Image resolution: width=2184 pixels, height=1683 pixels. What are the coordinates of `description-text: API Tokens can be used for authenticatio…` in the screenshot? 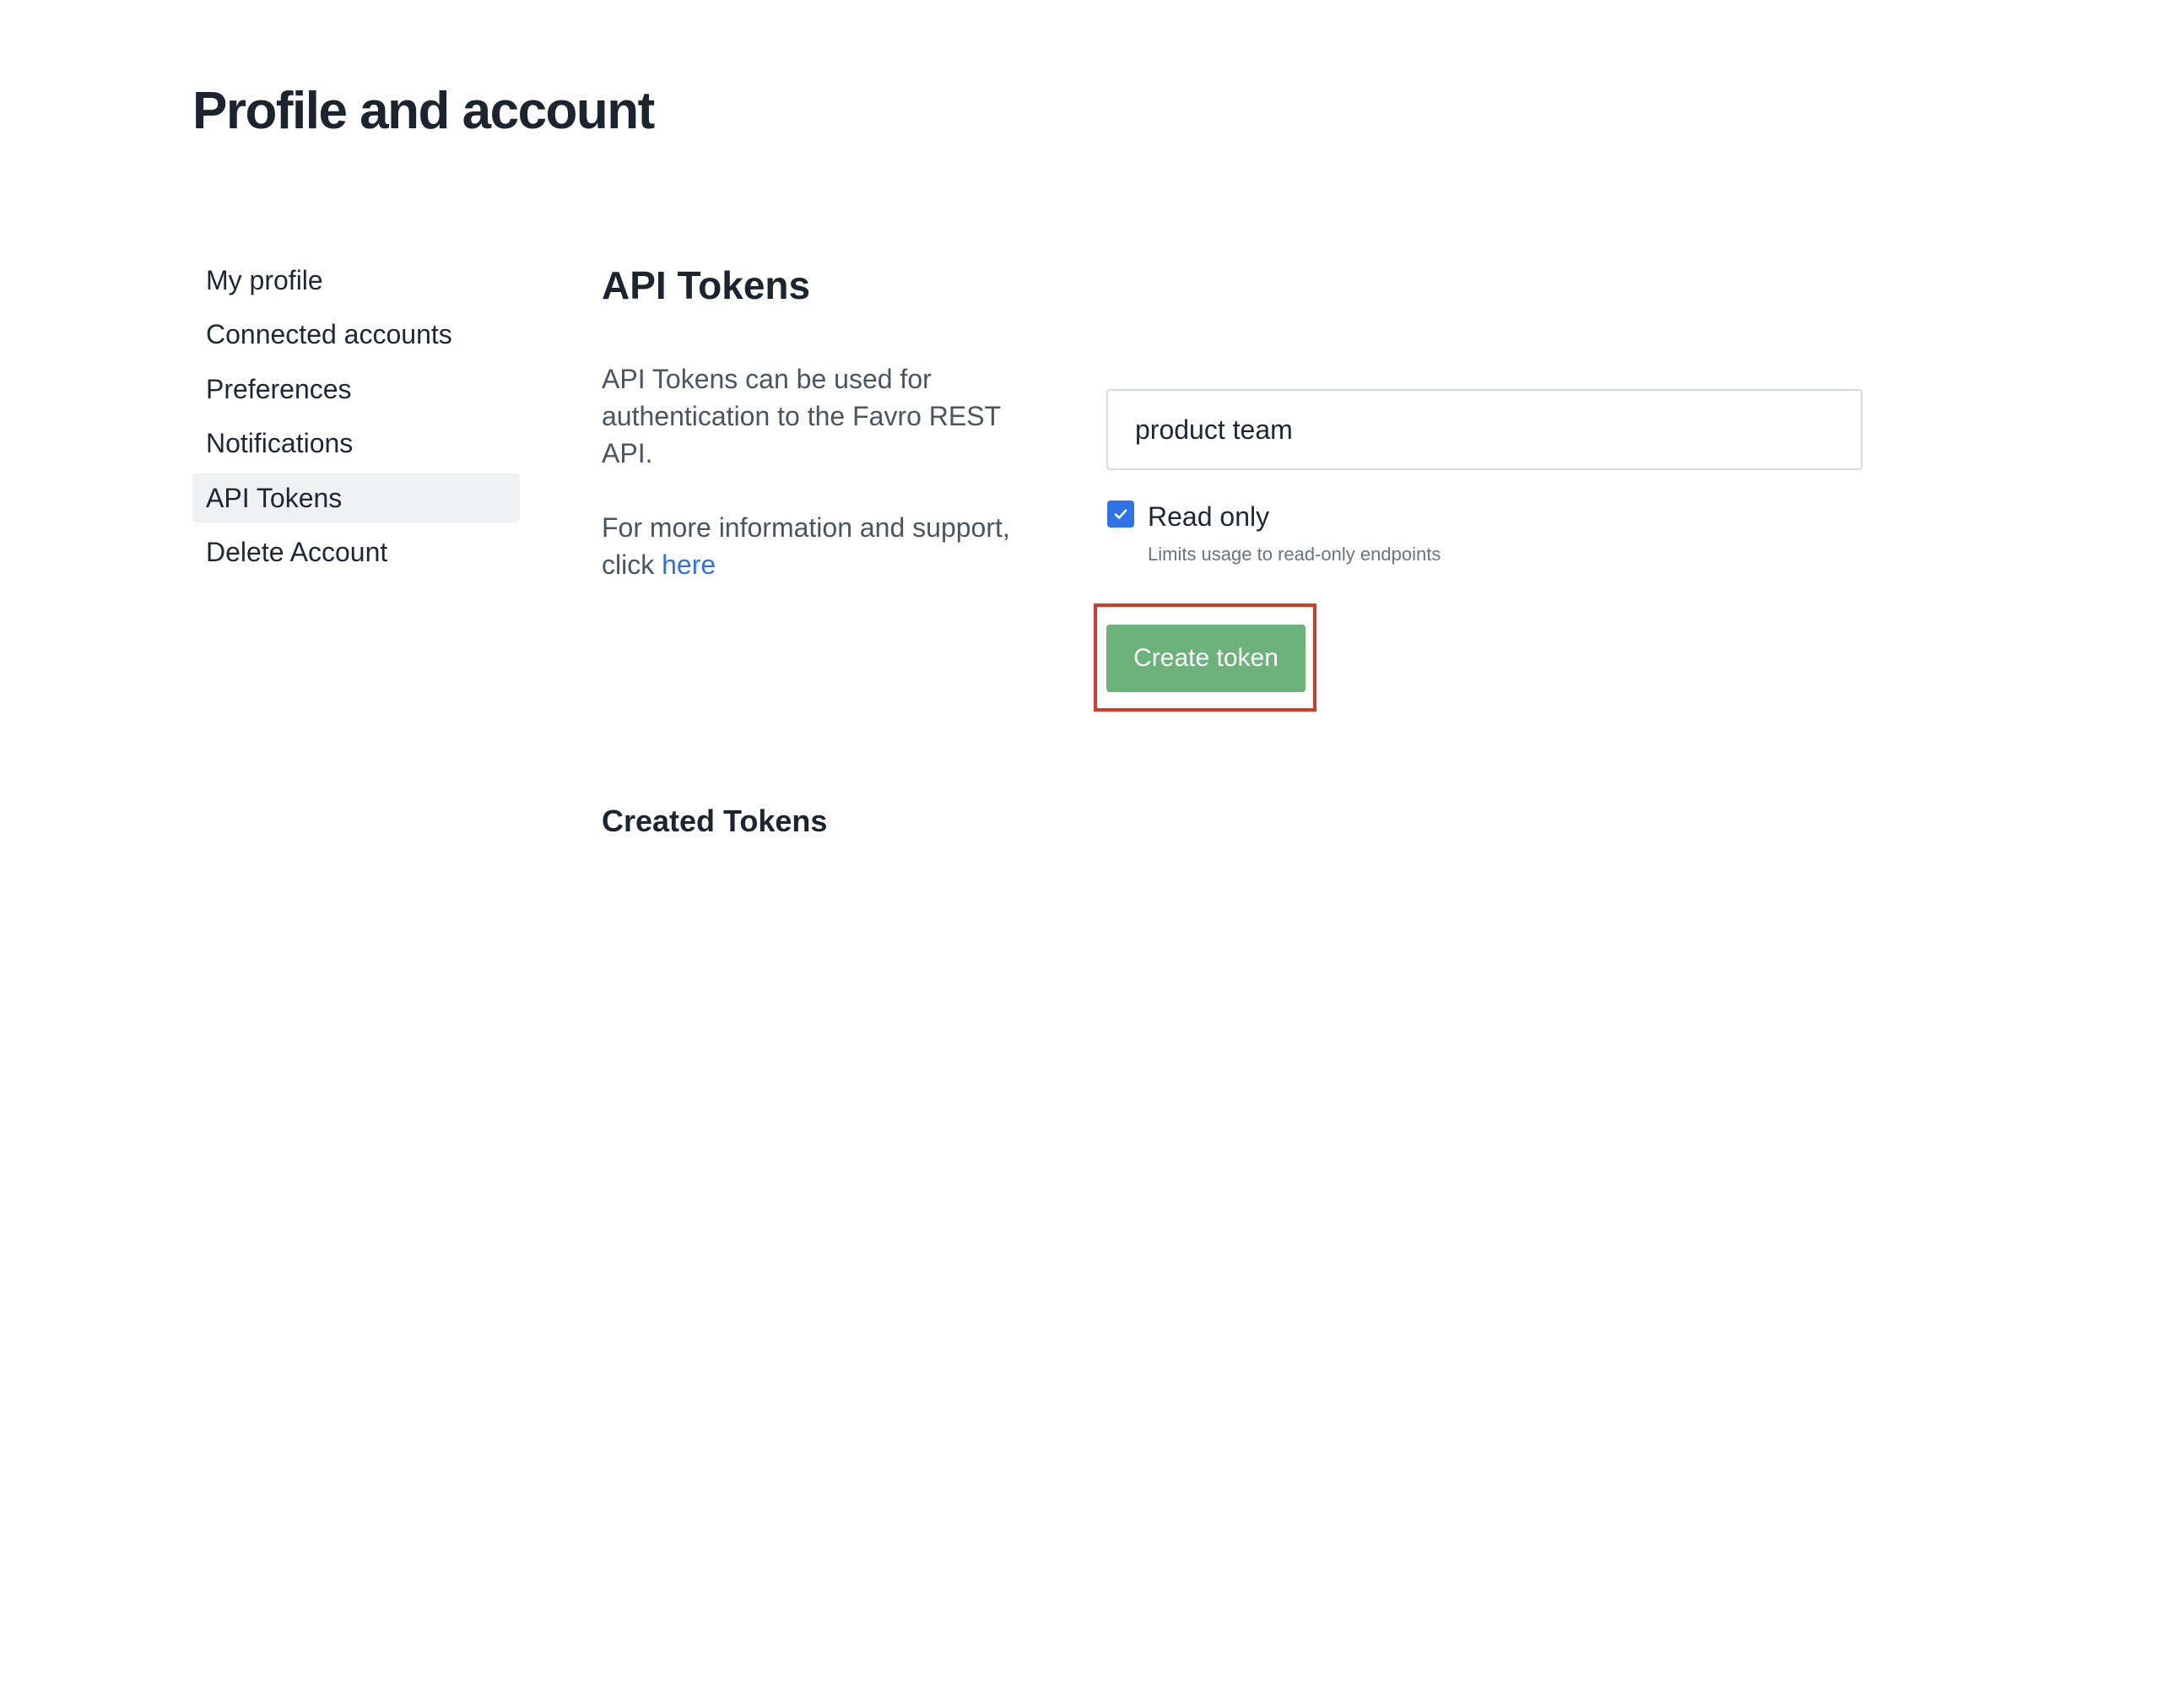 It's located at (801, 416).